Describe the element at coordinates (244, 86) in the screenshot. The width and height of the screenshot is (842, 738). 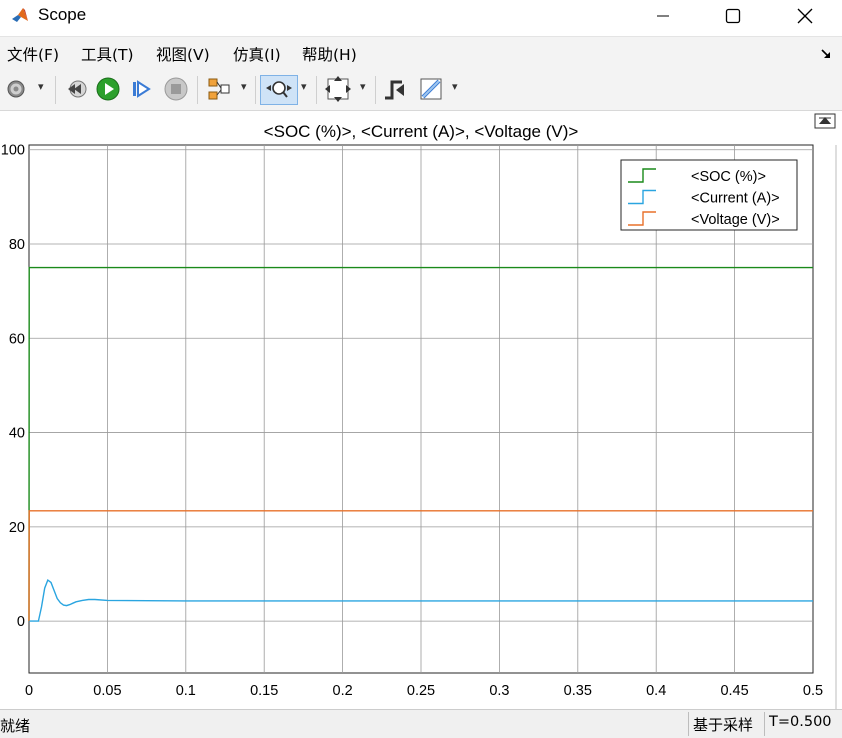
I see `signal-select-dropdown-arrow: ▾` at that location.